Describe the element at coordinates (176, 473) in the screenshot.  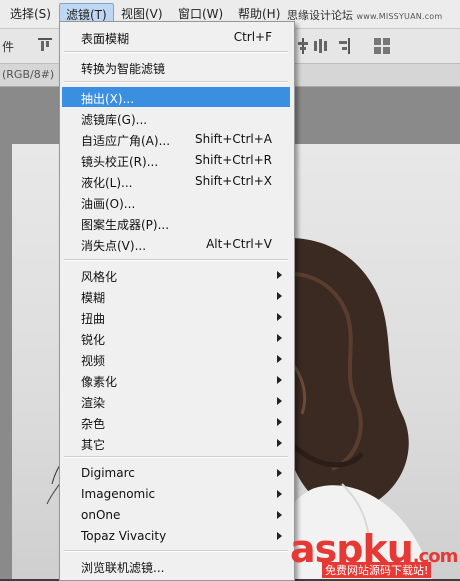
I see `menu-item-digimarc: Digimarc` at that location.